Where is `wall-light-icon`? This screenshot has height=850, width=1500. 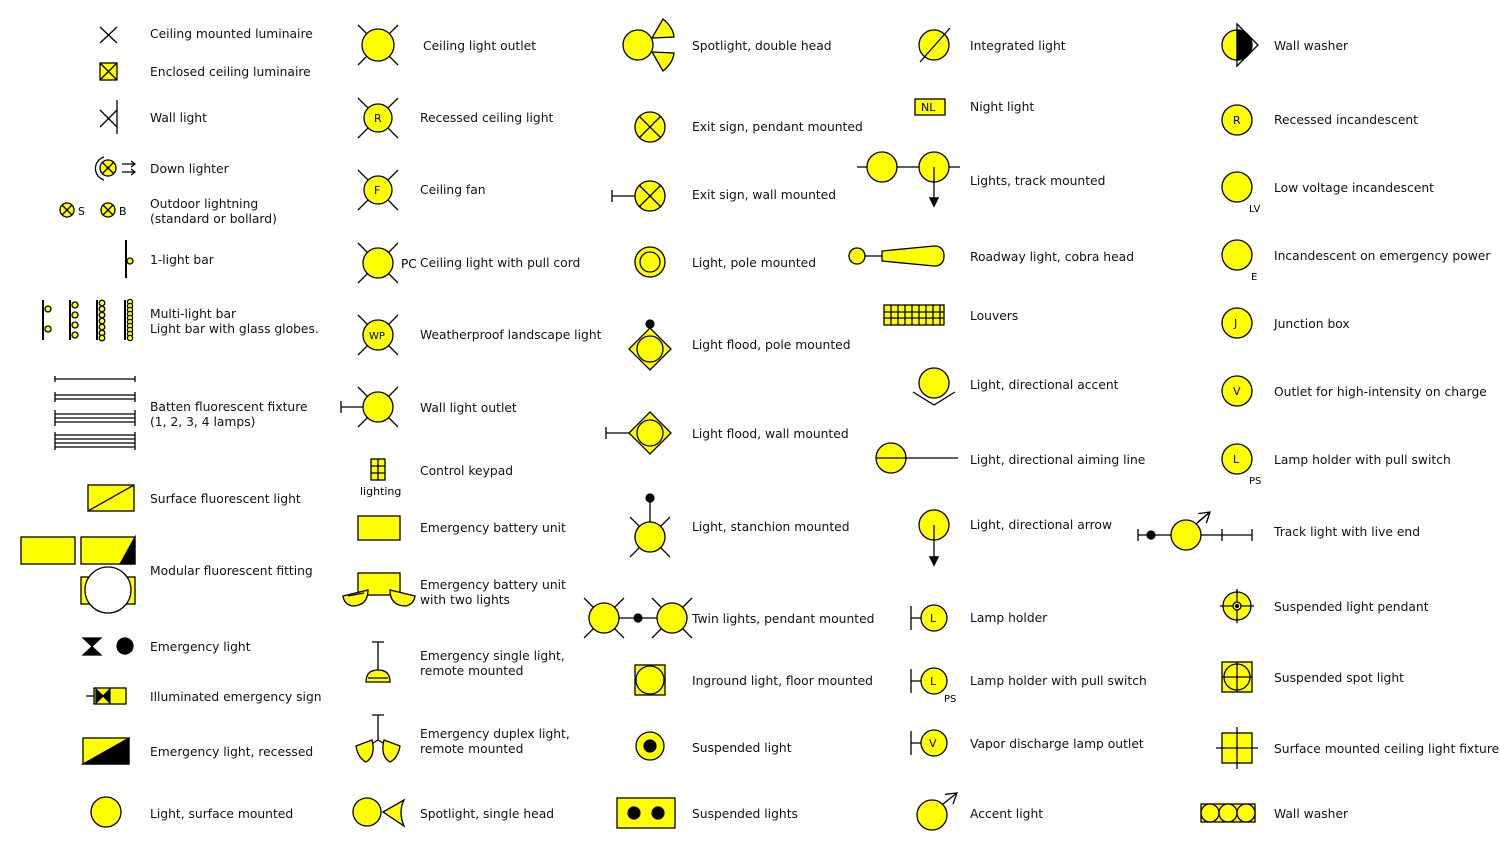 wall-light-icon is located at coordinates (108, 117).